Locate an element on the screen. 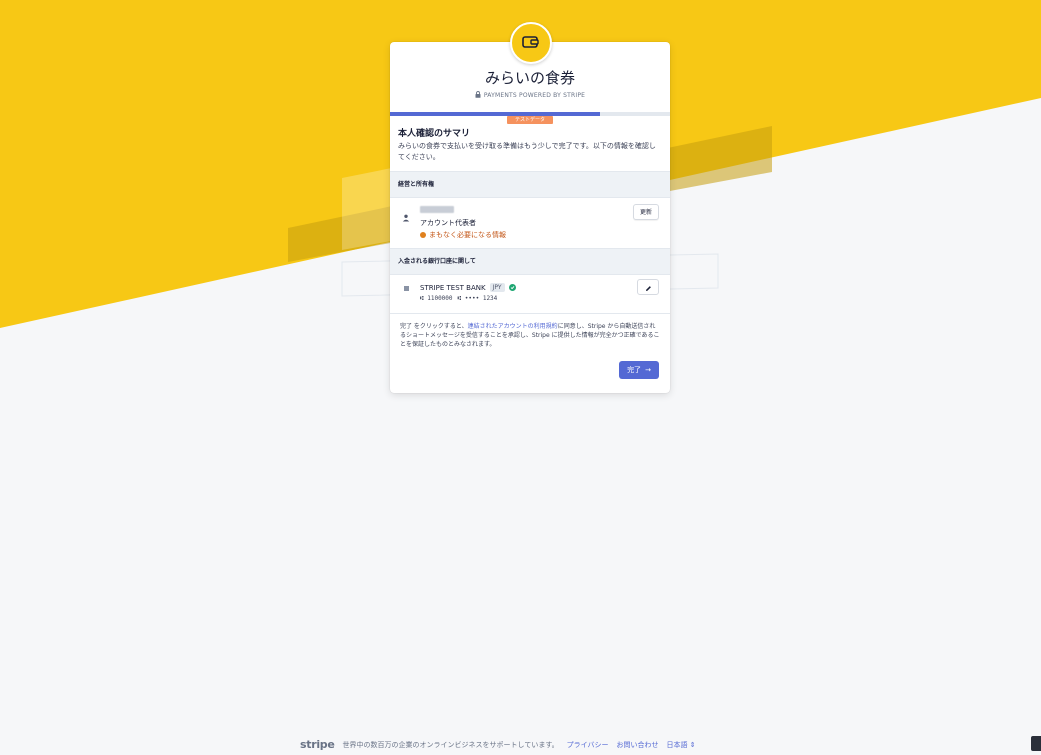 Image resolution: width=1041 pixels, height=755 pixels. account-logo is located at coordinates (531, 43).